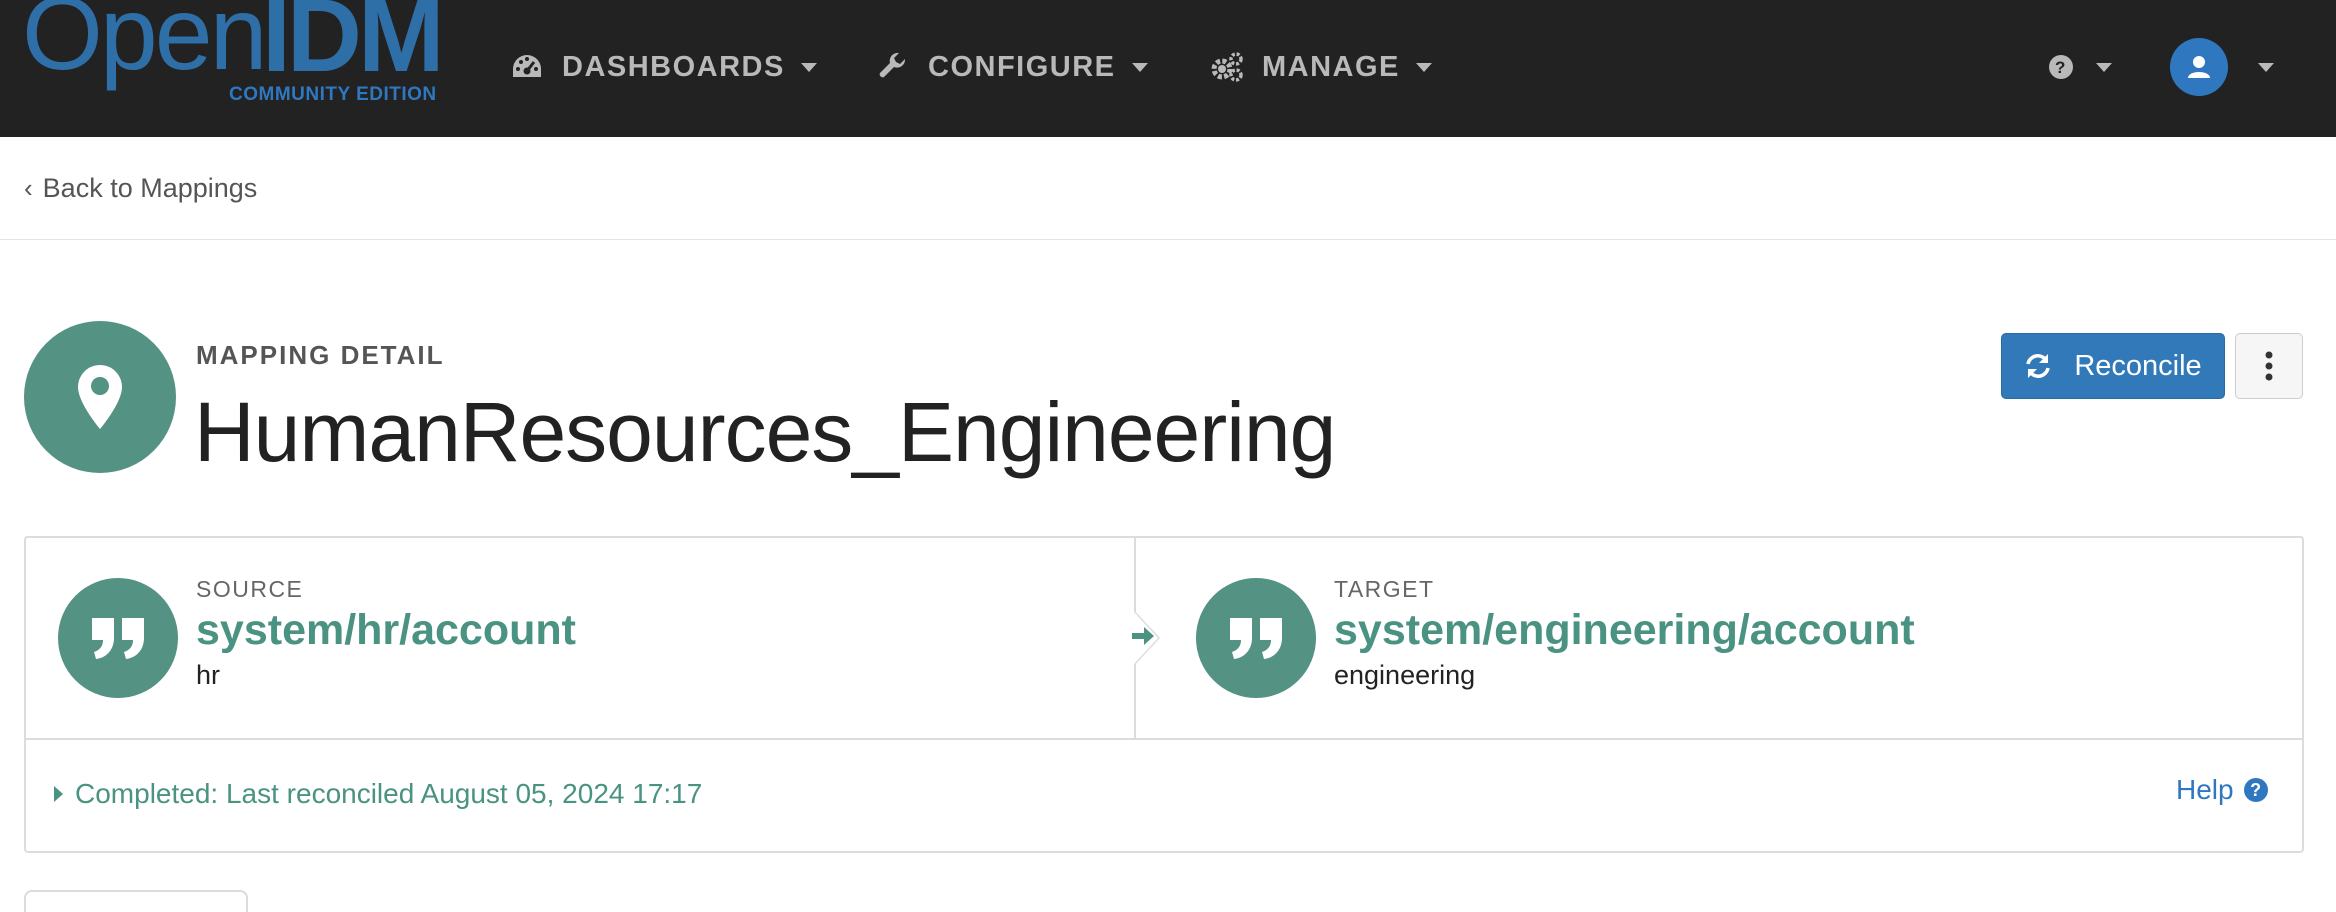 Image resolution: width=2336 pixels, height=912 pixels. I want to click on reconcile-label: Reconcile, so click(2138, 365).